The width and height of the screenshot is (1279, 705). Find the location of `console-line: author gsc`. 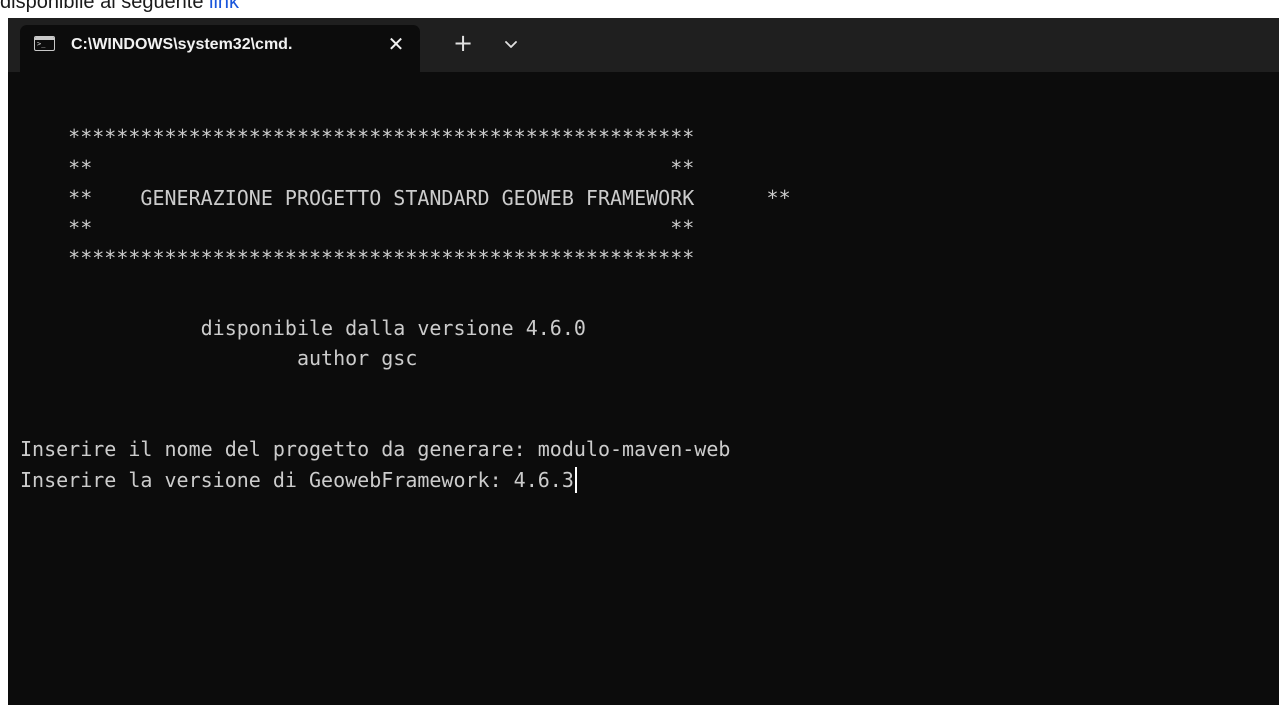

console-line: author gsc is located at coordinates (219, 358).